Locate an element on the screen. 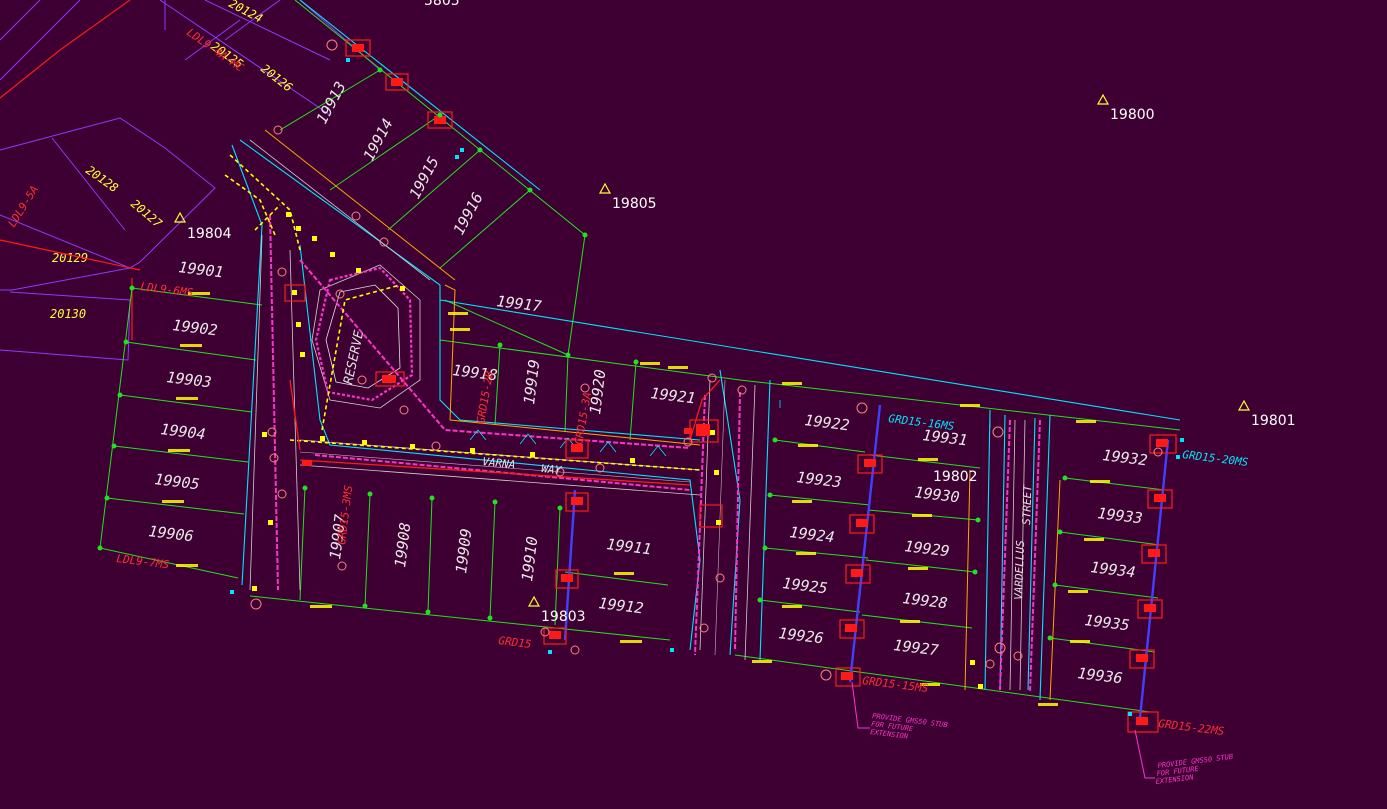  lot-number: 19921 is located at coordinates (673, 395).